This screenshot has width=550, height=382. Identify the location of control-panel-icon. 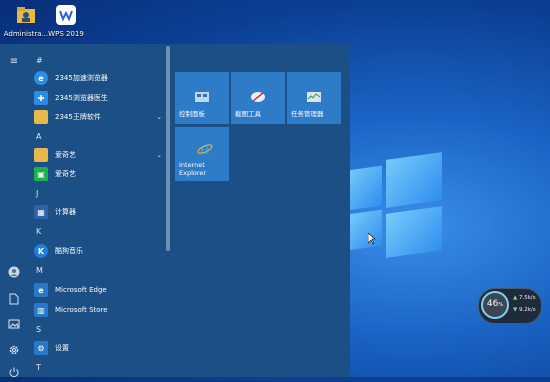
(202, 97).